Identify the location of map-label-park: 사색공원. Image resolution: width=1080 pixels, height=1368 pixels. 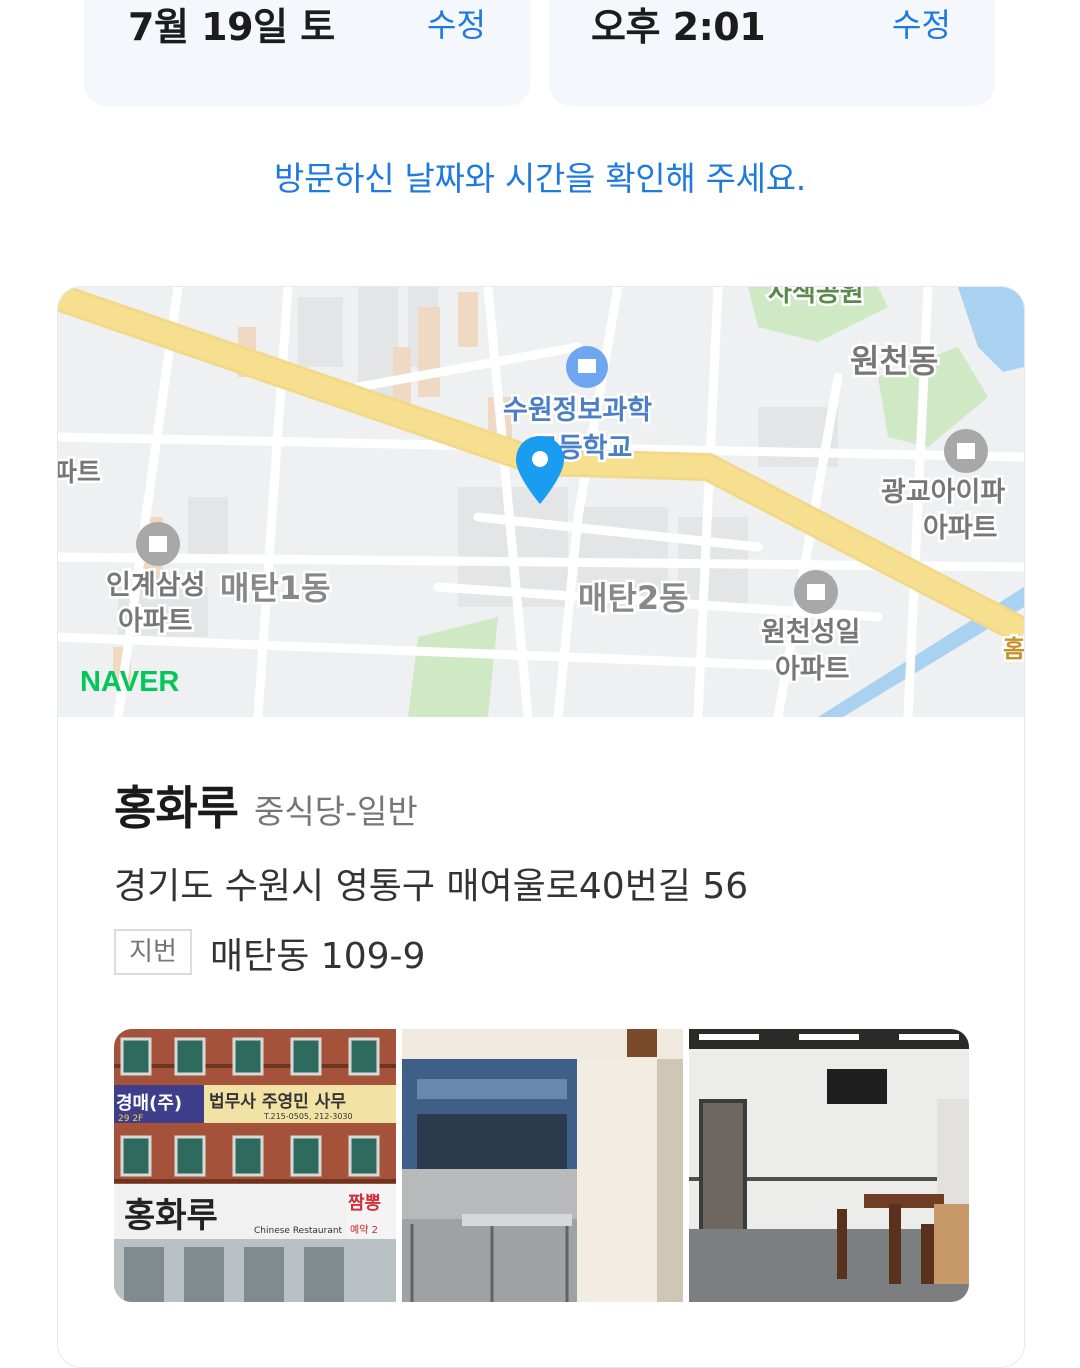
(816, 297).